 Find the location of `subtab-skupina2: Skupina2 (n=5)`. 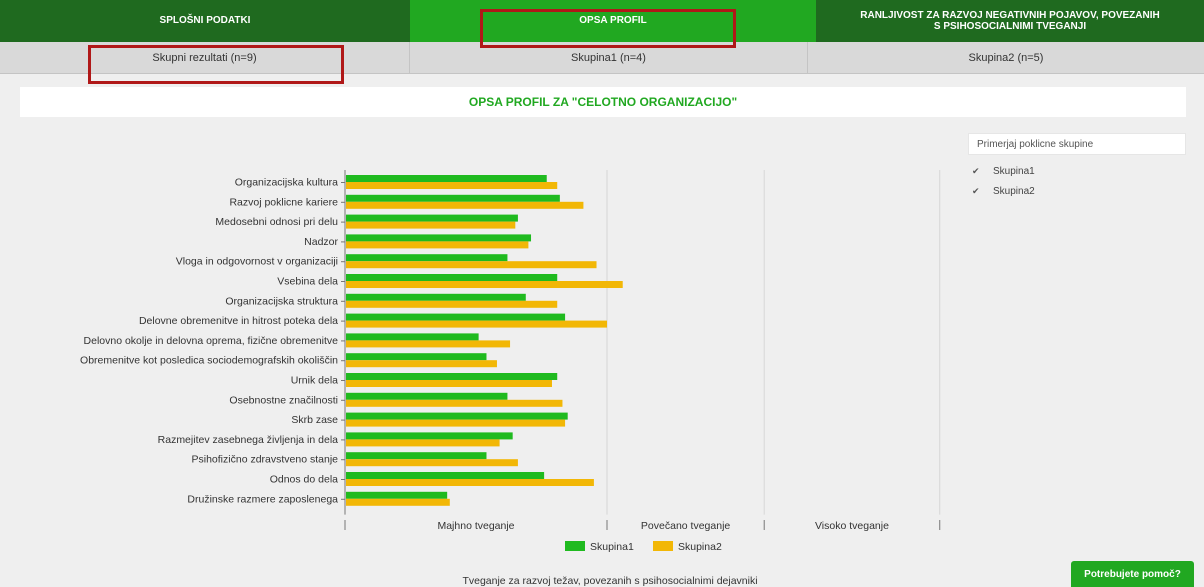

subtab-skupina2: Skupina2 (n=5) is located at coordinates (1006, 58).